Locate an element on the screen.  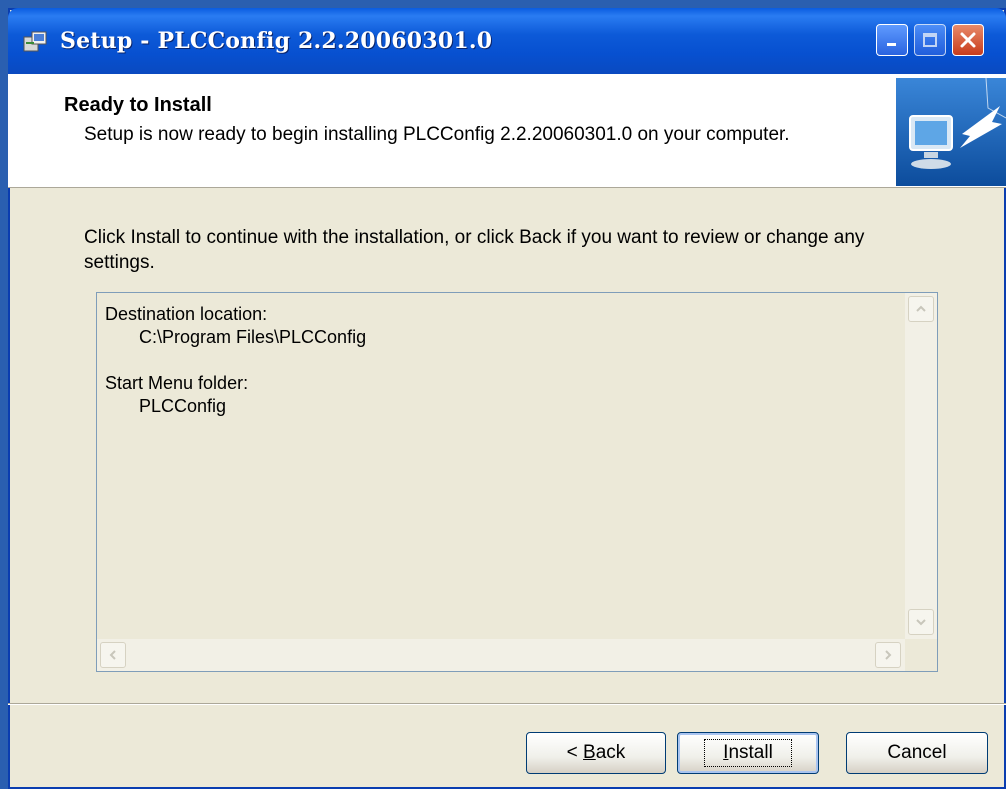
minimize-icon is located at coordinates (891, 44).